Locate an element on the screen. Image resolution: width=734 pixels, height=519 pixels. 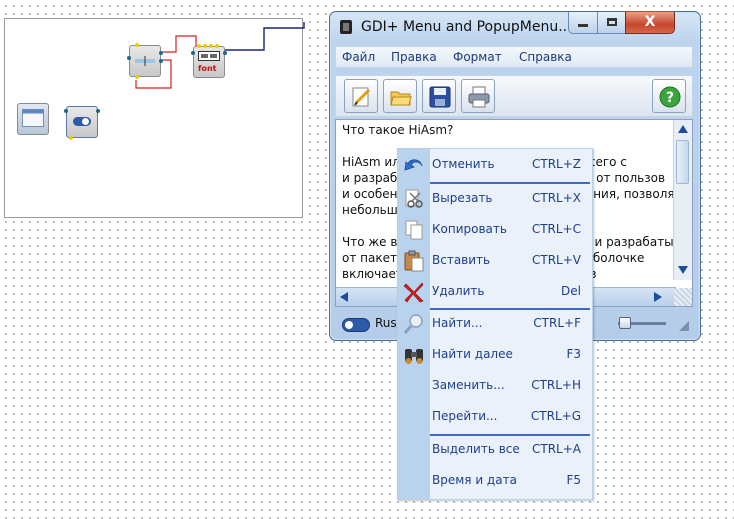
menu-item-label: Вырезать is located at coordinates (462, 198).